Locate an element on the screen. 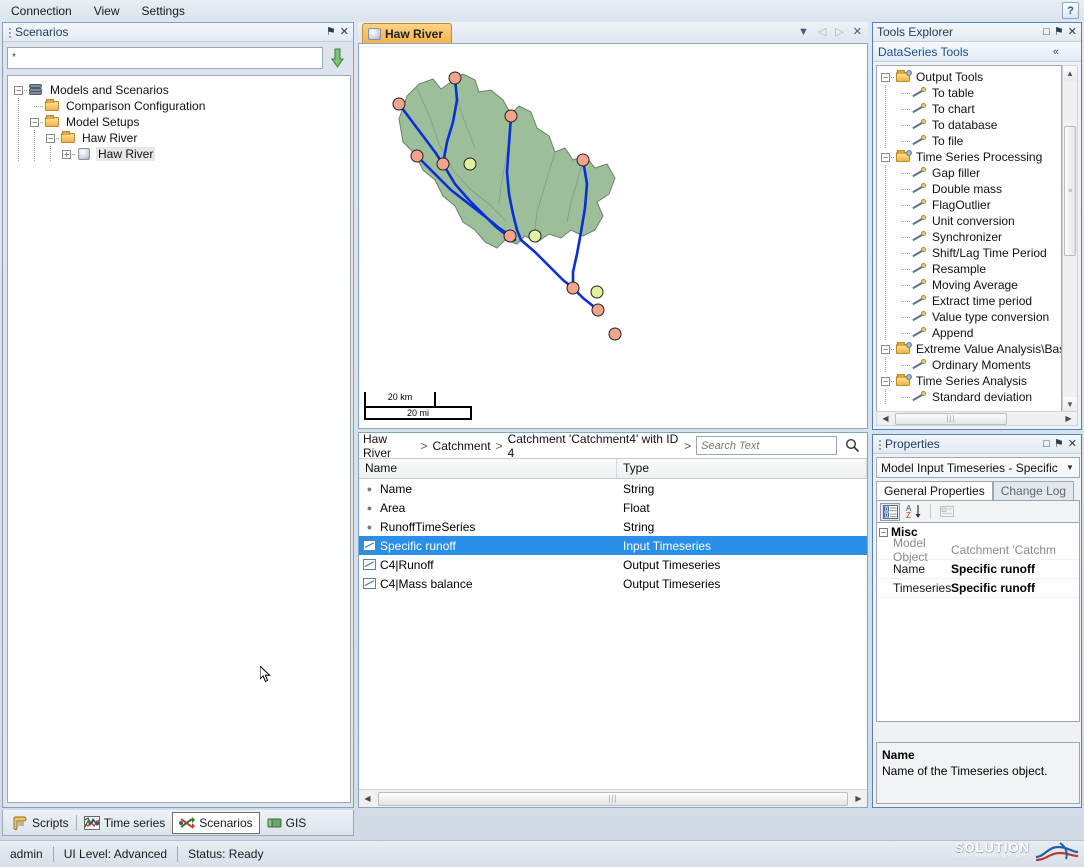 This screenshot has height=867, width=1084. tools-tree-node: Gap filler is located at coordinates (969, 173).